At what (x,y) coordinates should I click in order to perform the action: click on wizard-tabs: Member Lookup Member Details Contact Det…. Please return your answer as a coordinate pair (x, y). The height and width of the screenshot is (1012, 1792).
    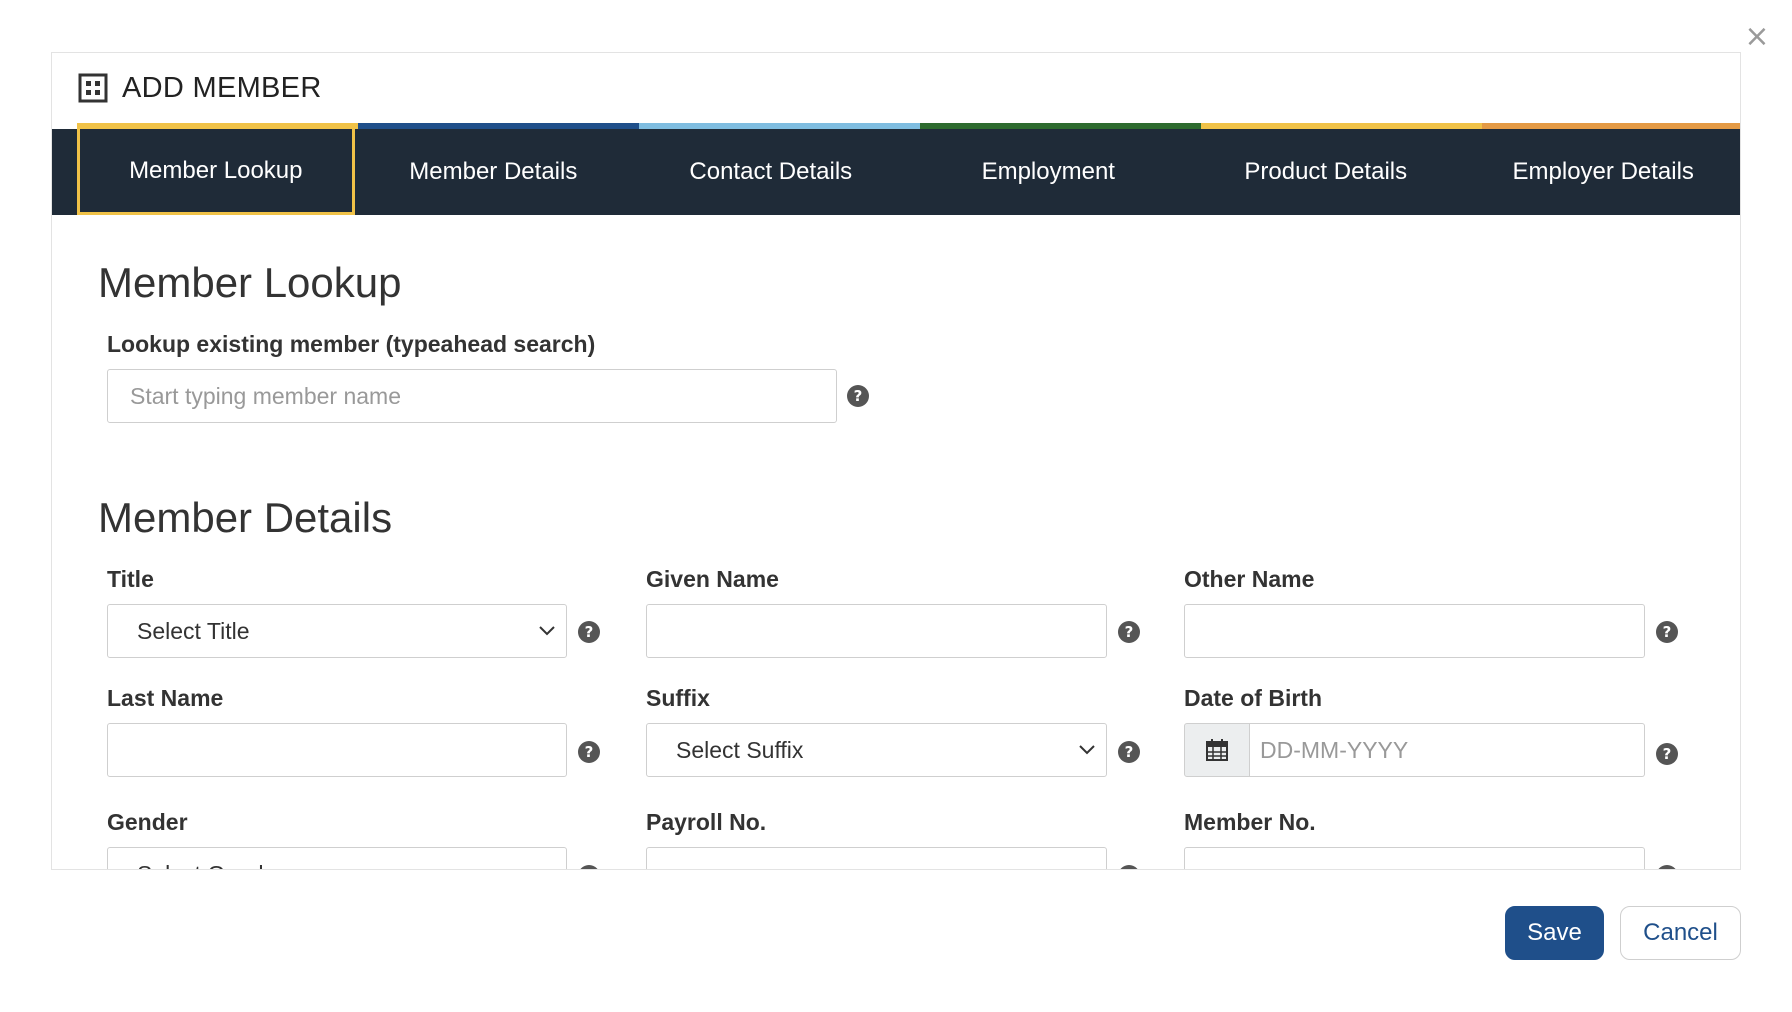
    Looking at the image, I should click on (896, 195).